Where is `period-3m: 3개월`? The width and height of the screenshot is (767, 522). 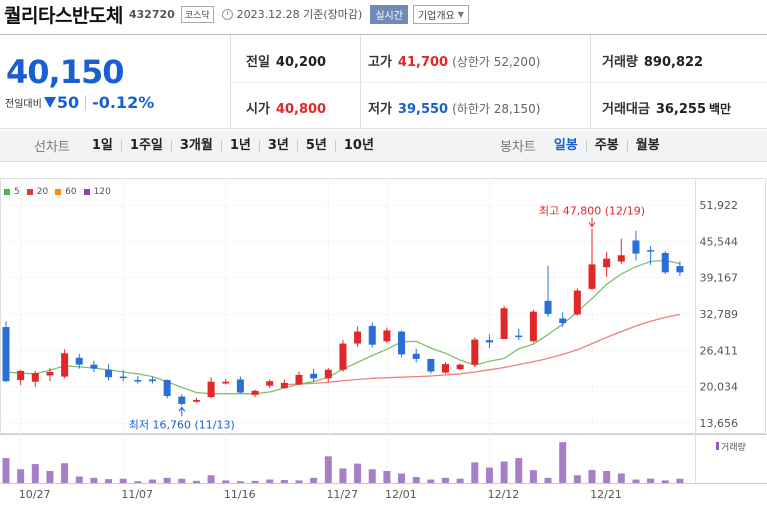 period-3m: 3개월 is located at coordinates (195, 145).